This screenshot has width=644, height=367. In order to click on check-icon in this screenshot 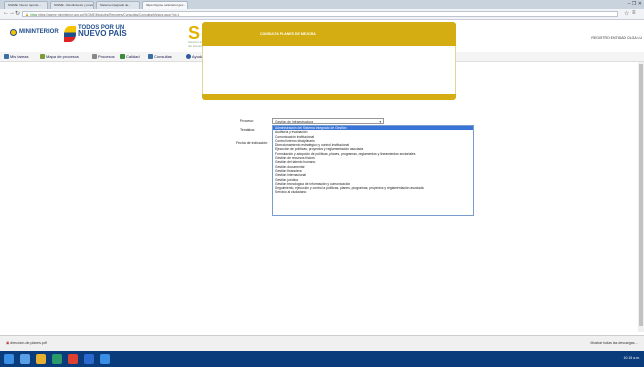, I will do `click(122, 57)`.